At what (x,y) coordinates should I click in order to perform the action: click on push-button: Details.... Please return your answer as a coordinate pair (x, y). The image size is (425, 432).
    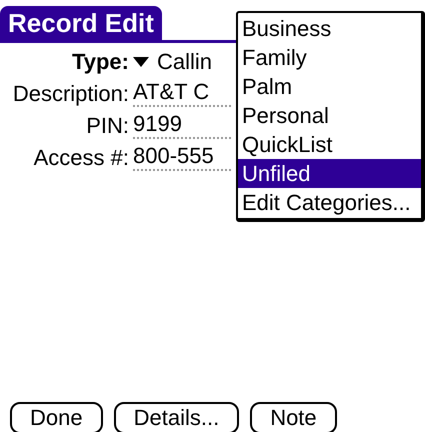
    Looking at the image, I should click on (177, 417).